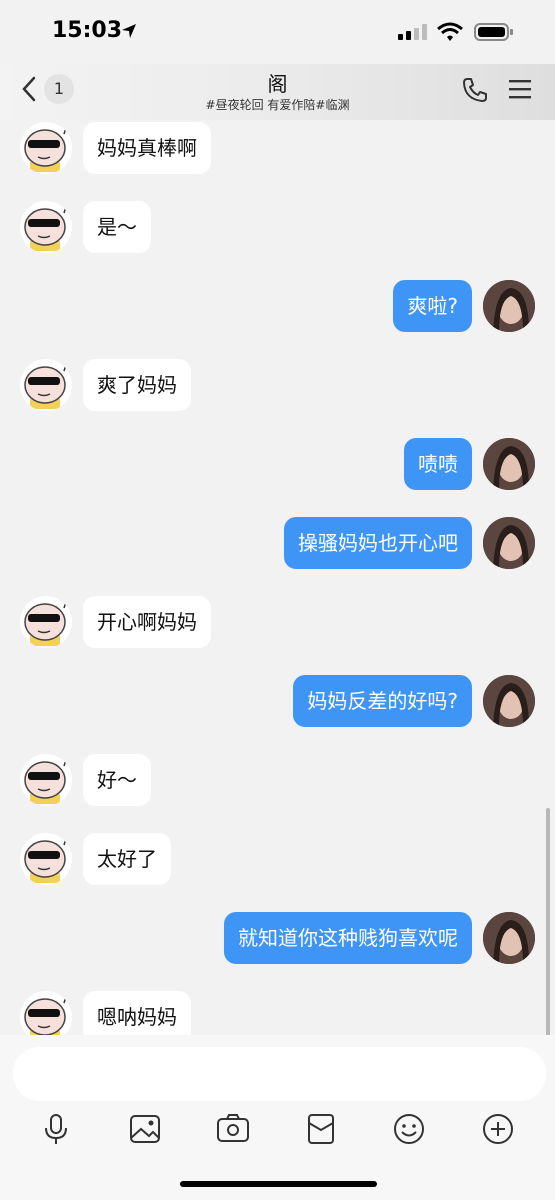 The width and height of the screenshot is (555, 1200). I want to click on location-arrow-icon, so click(129, 33).